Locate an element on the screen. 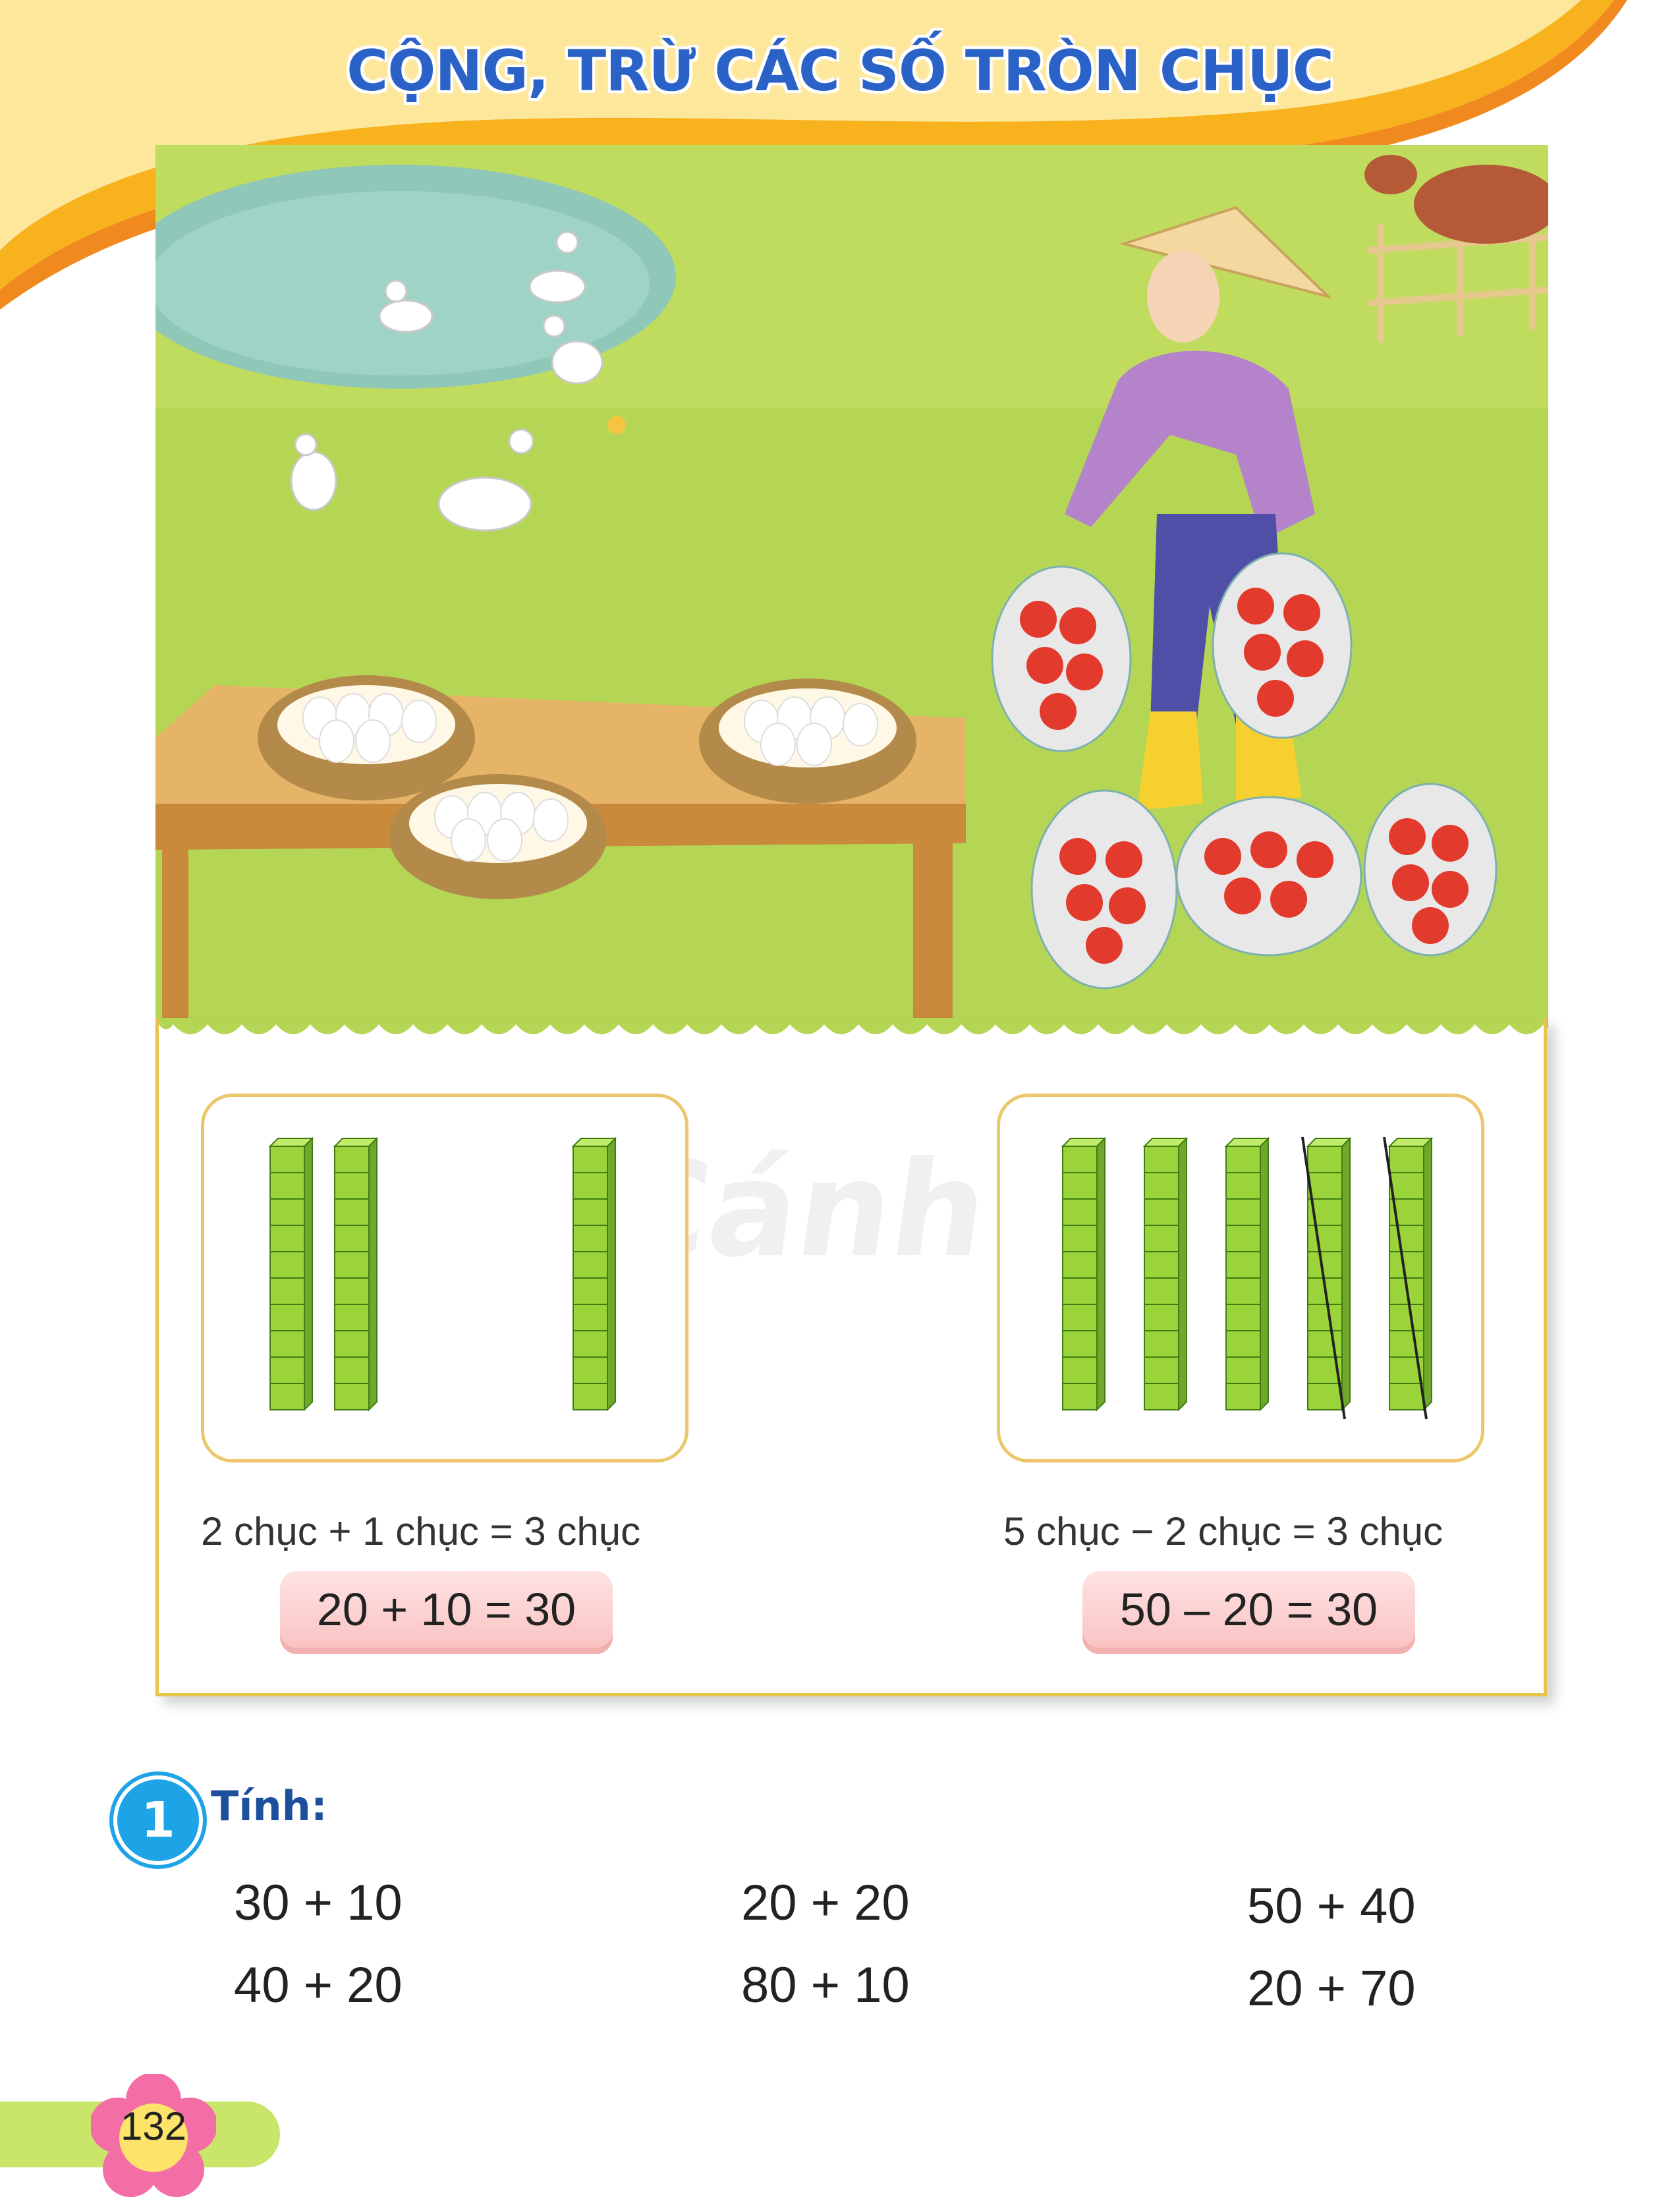  addition-equation: 20 + 10 = 30 is located at coordinates (446, 1610).